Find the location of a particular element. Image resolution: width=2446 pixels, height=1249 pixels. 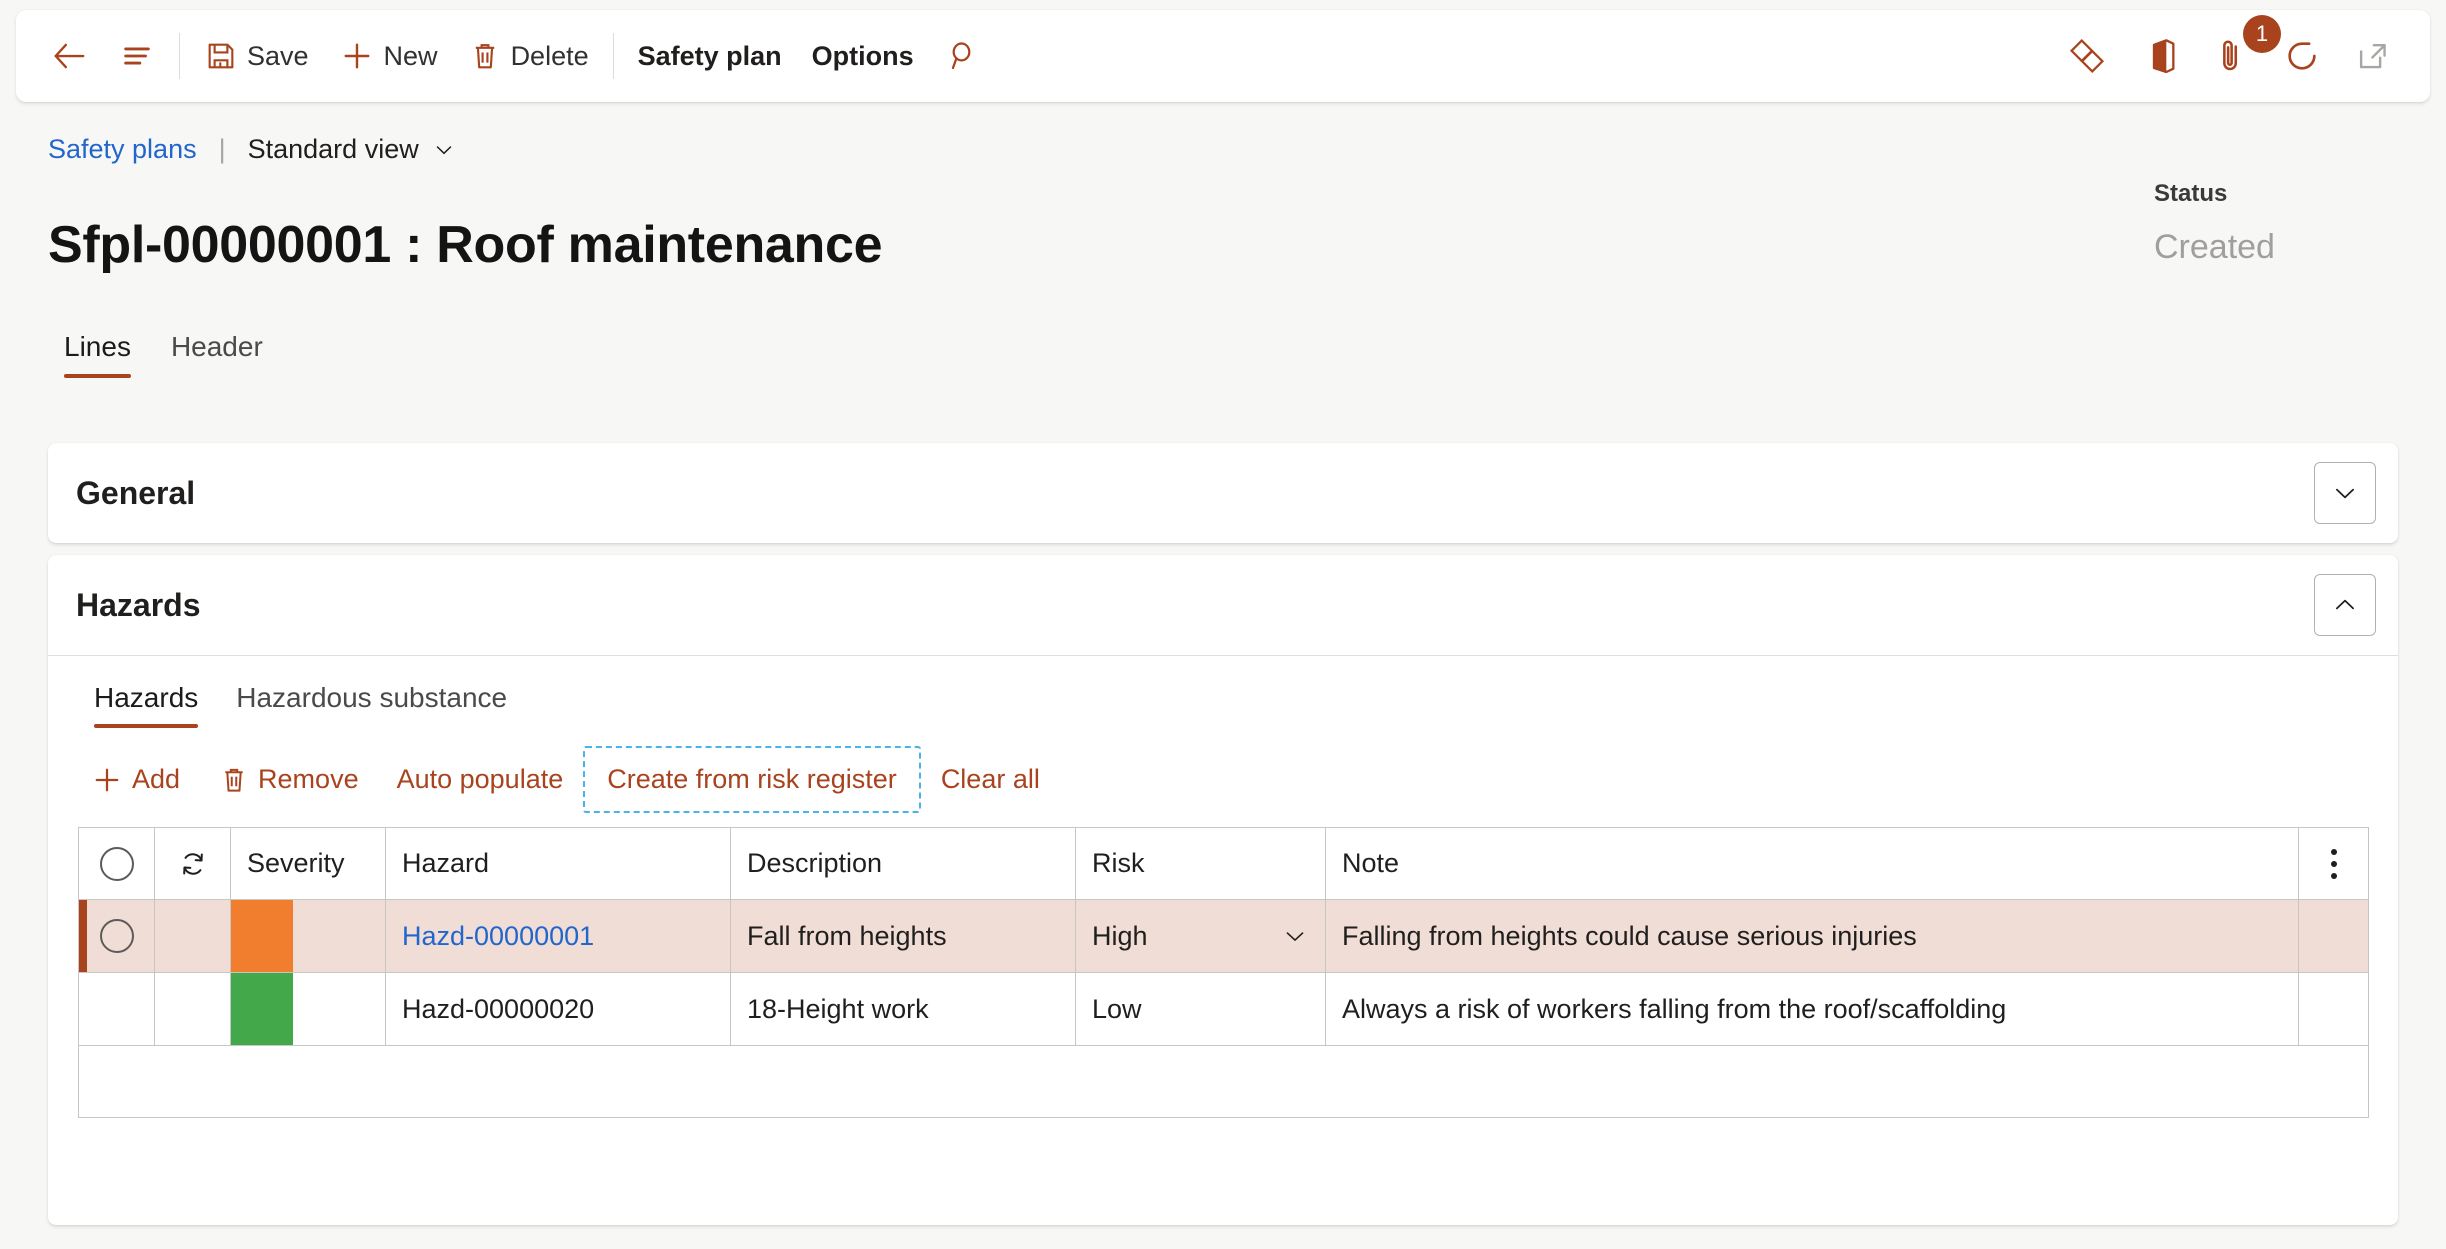

select-all-circle-icon is located at coordinates (116, 863).